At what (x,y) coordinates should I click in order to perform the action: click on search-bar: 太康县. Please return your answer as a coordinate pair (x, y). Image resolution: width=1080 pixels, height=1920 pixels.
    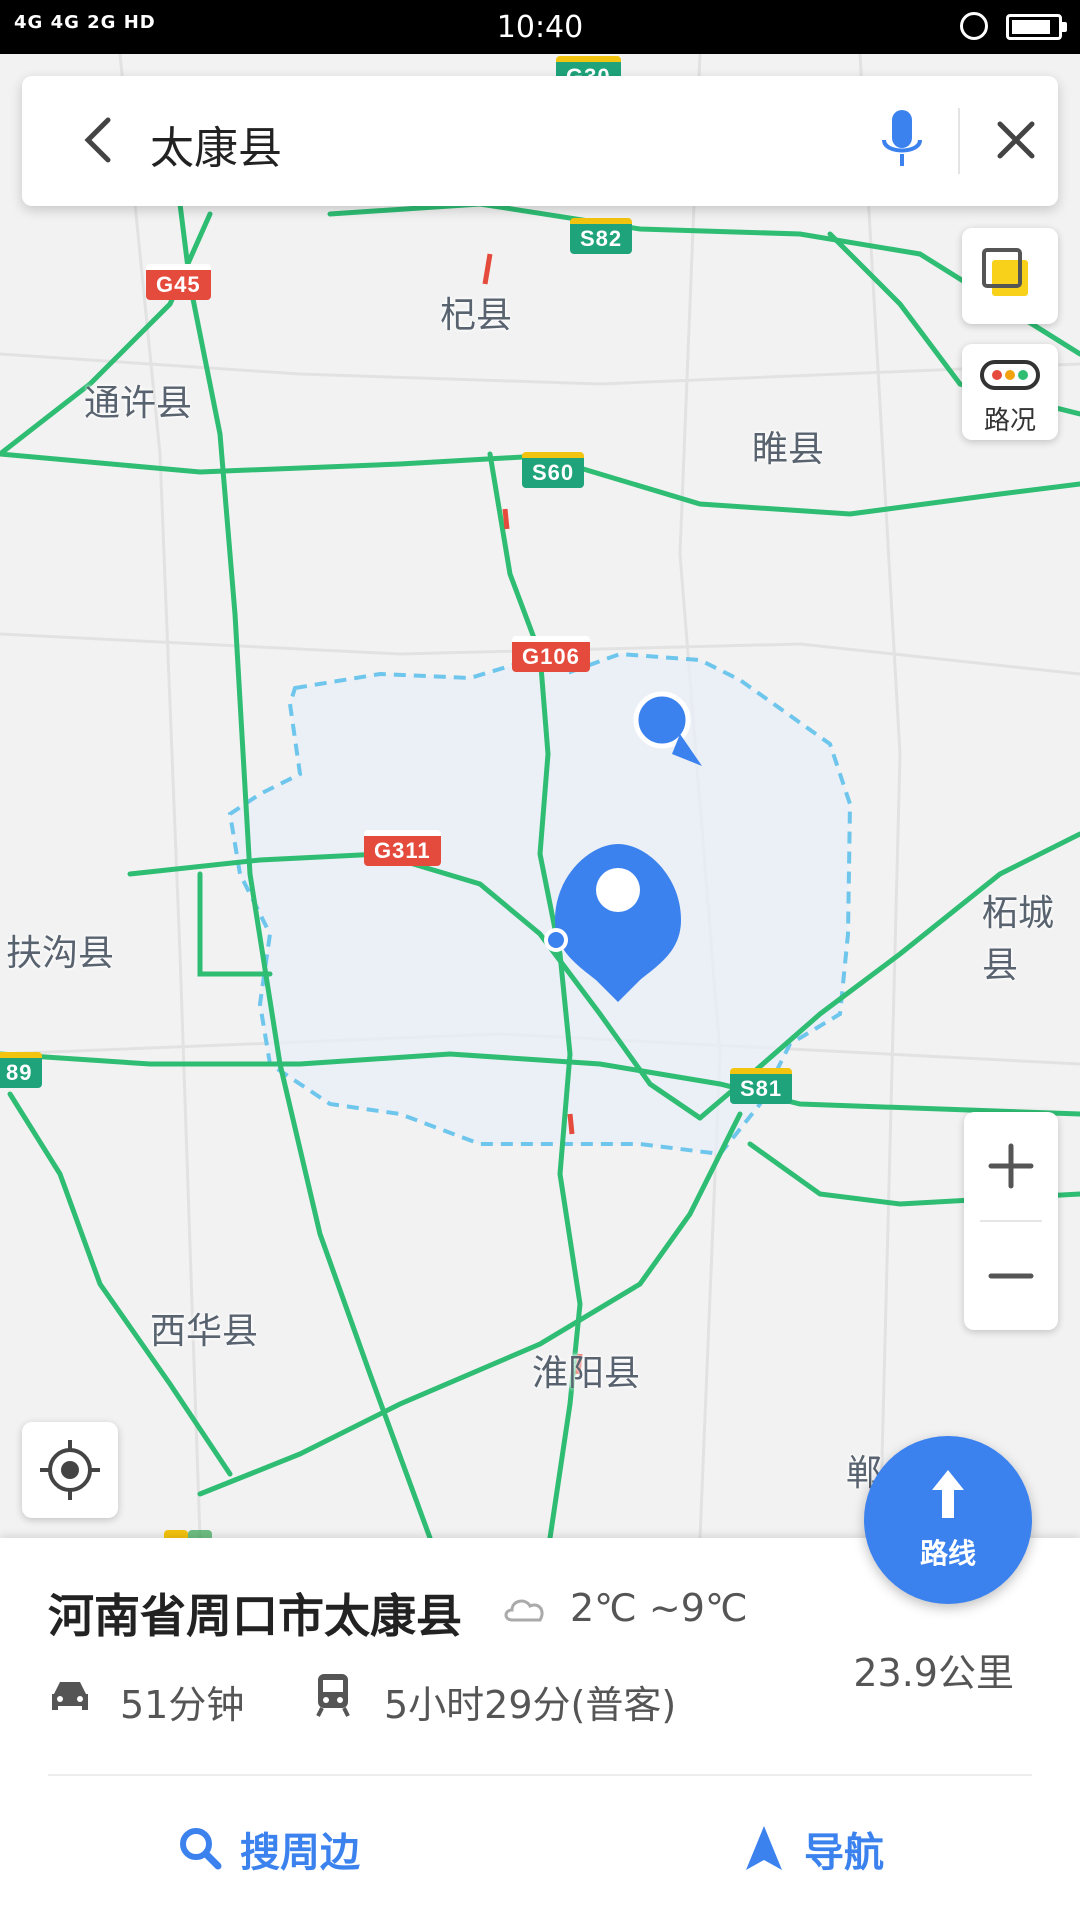
    Looking at the image, I should click on (540, 141).